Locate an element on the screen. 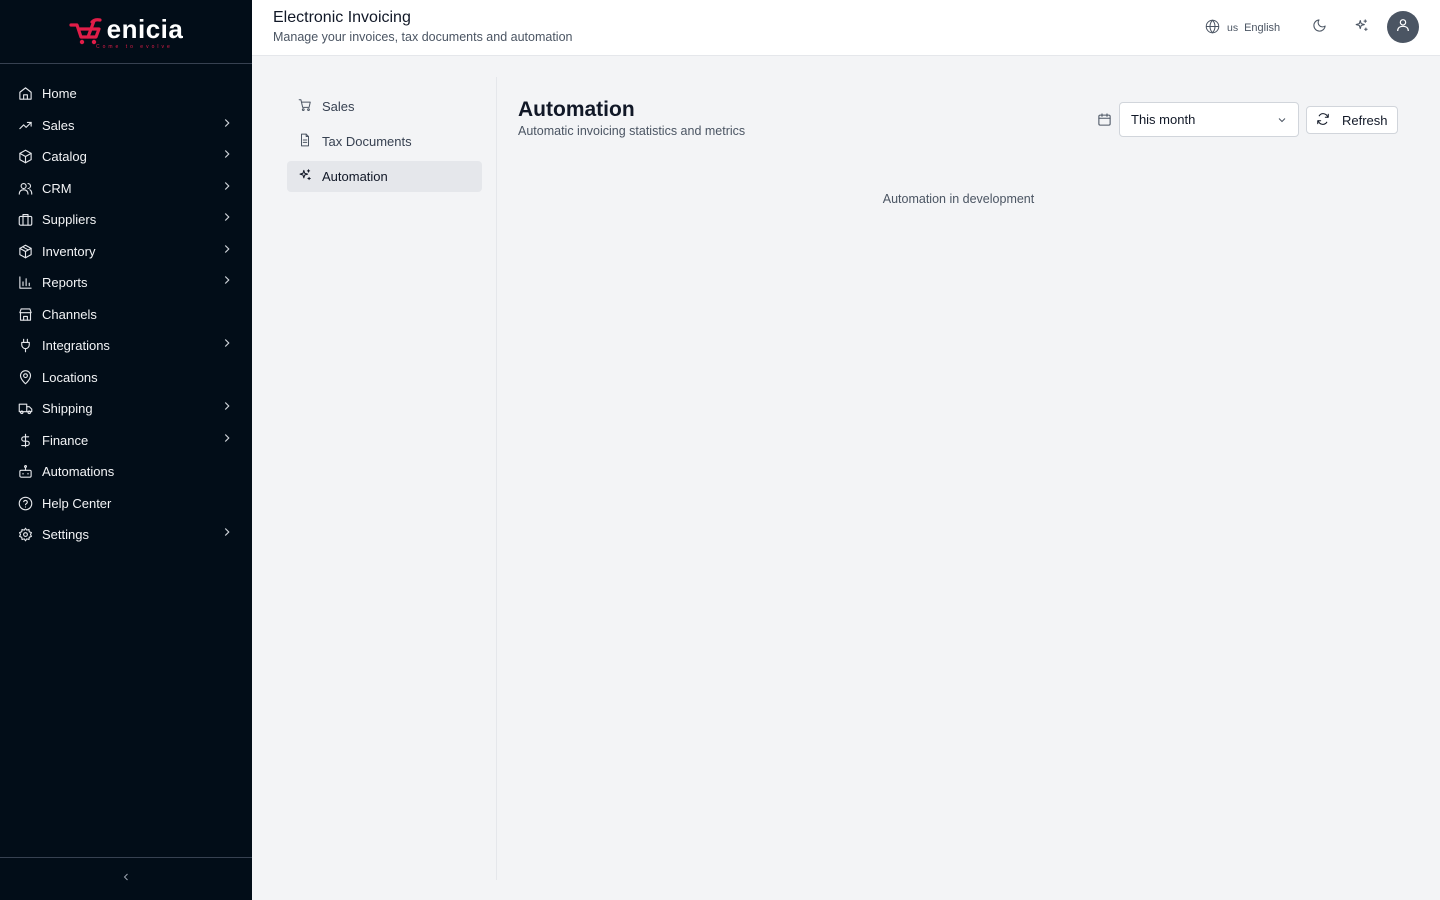  refresh-icon is located at coordinates (1329, 120).